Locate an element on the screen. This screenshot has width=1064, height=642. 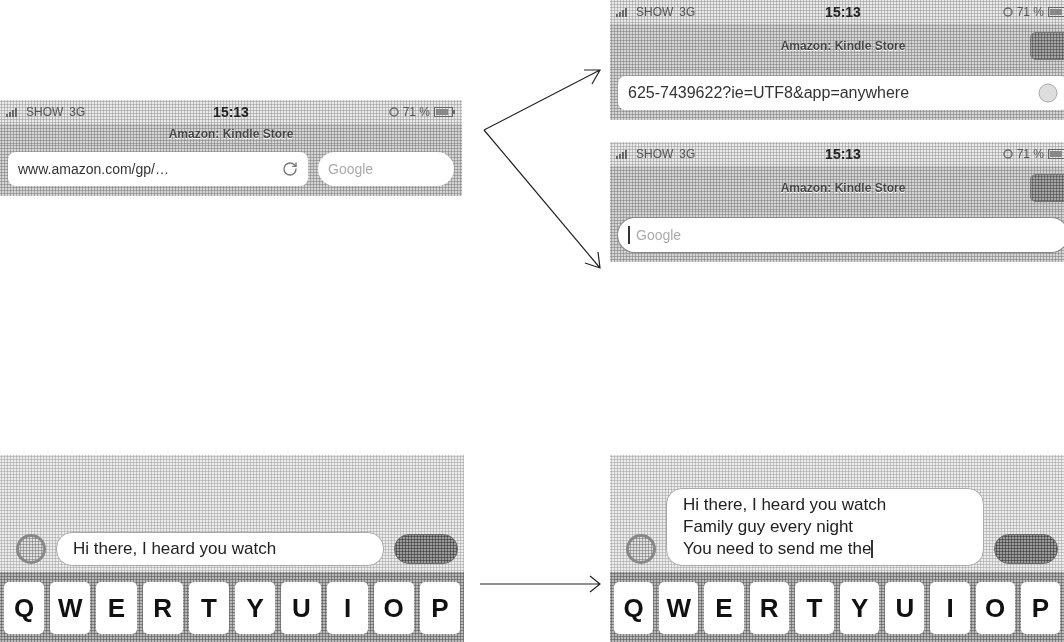
stop-icon is located at coordinates (1048, 93).